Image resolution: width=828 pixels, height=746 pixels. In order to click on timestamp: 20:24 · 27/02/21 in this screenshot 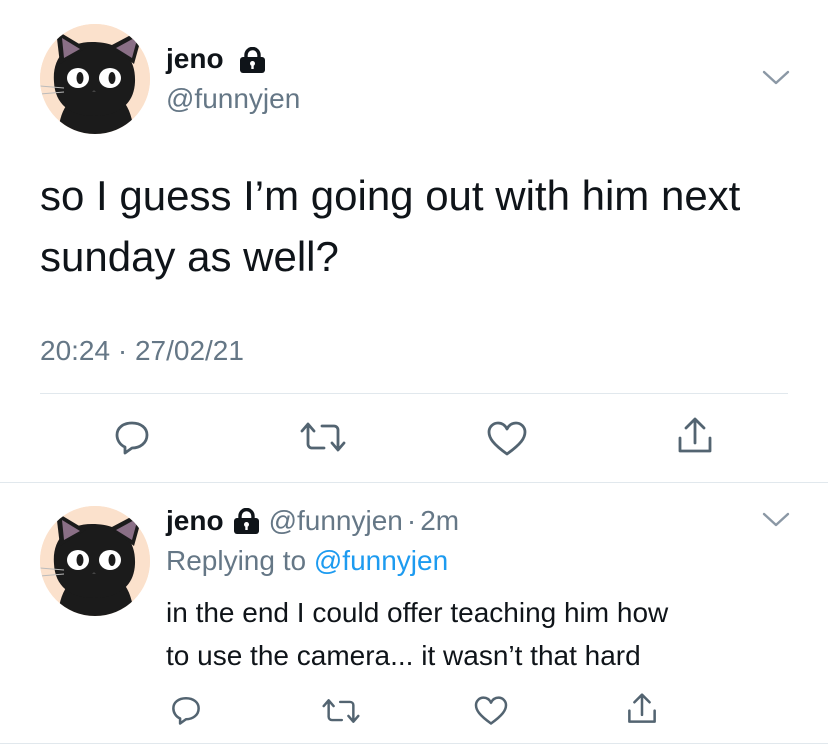, I will do `click(142, 351)`.